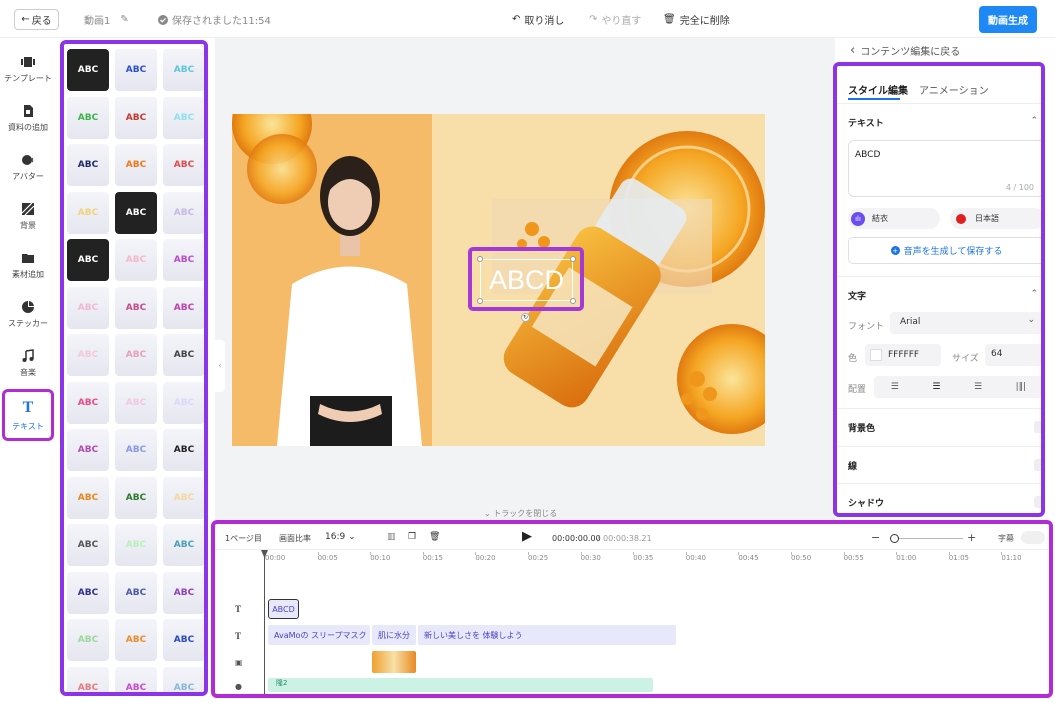 The width and height of the screenshot is (1055, 702). I want to click on avatar-clip: 隆2, so click(460, 685).